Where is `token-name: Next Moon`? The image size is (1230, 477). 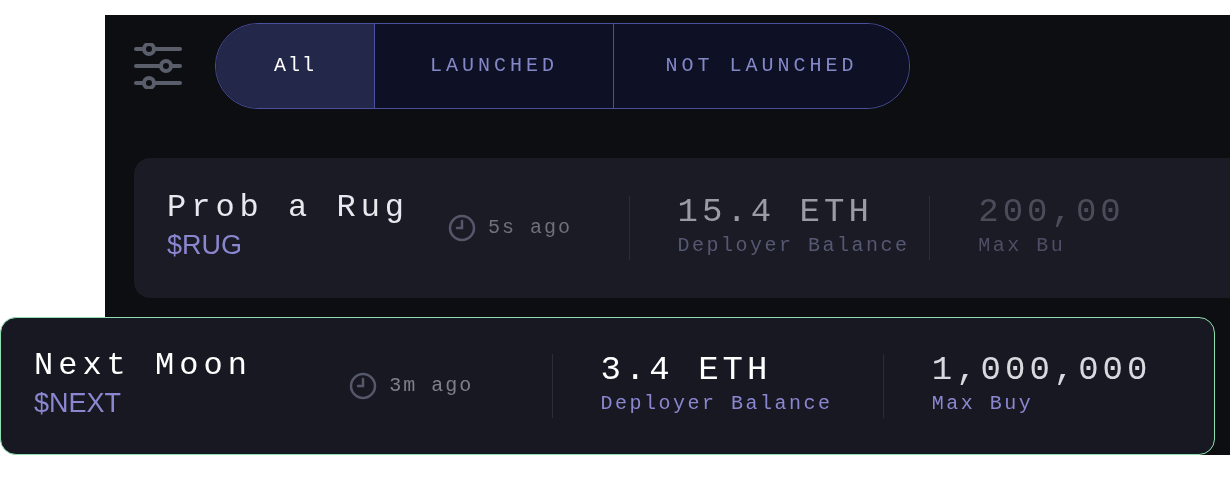
token-name: Next Moon is located at coordinates (143, 366).